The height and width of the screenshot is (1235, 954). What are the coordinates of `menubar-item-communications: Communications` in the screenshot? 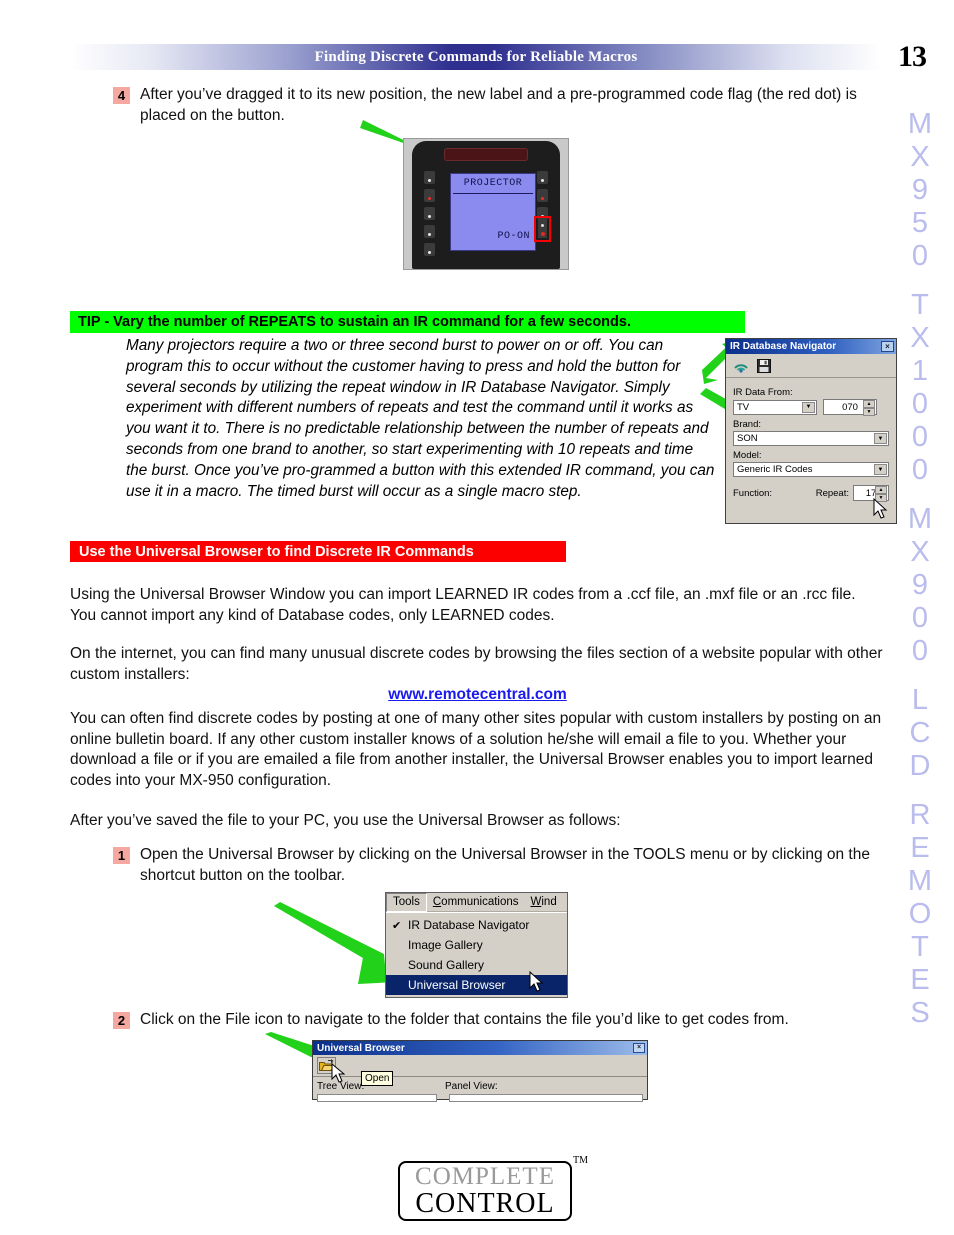 It's located at (476, 902).